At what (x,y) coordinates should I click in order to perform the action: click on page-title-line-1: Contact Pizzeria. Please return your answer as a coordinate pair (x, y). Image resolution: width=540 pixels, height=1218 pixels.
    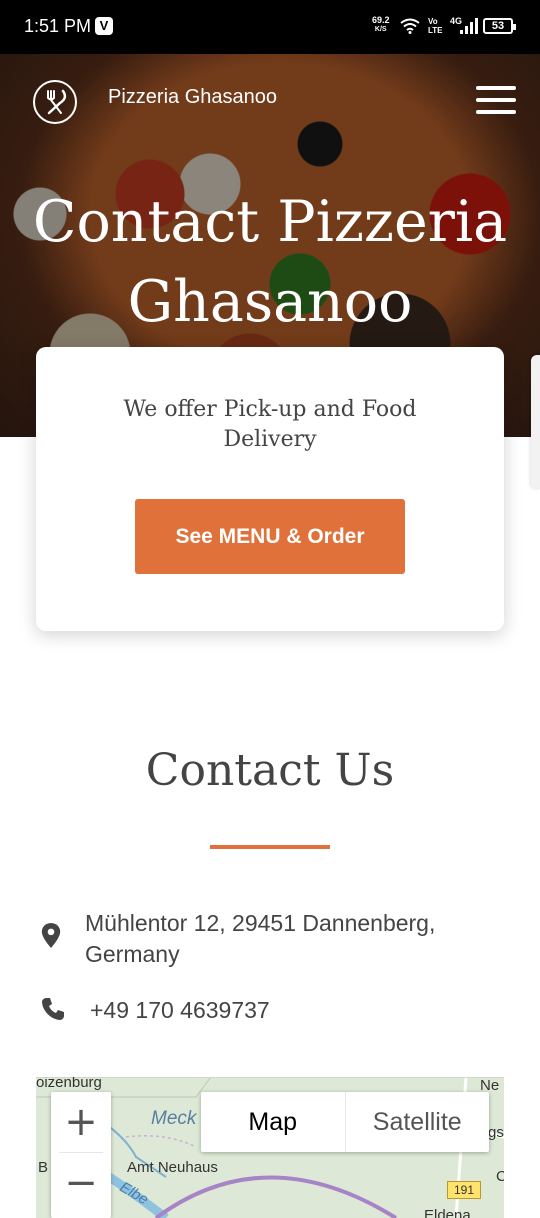
    Looking at the image, I should click on (270, 222).